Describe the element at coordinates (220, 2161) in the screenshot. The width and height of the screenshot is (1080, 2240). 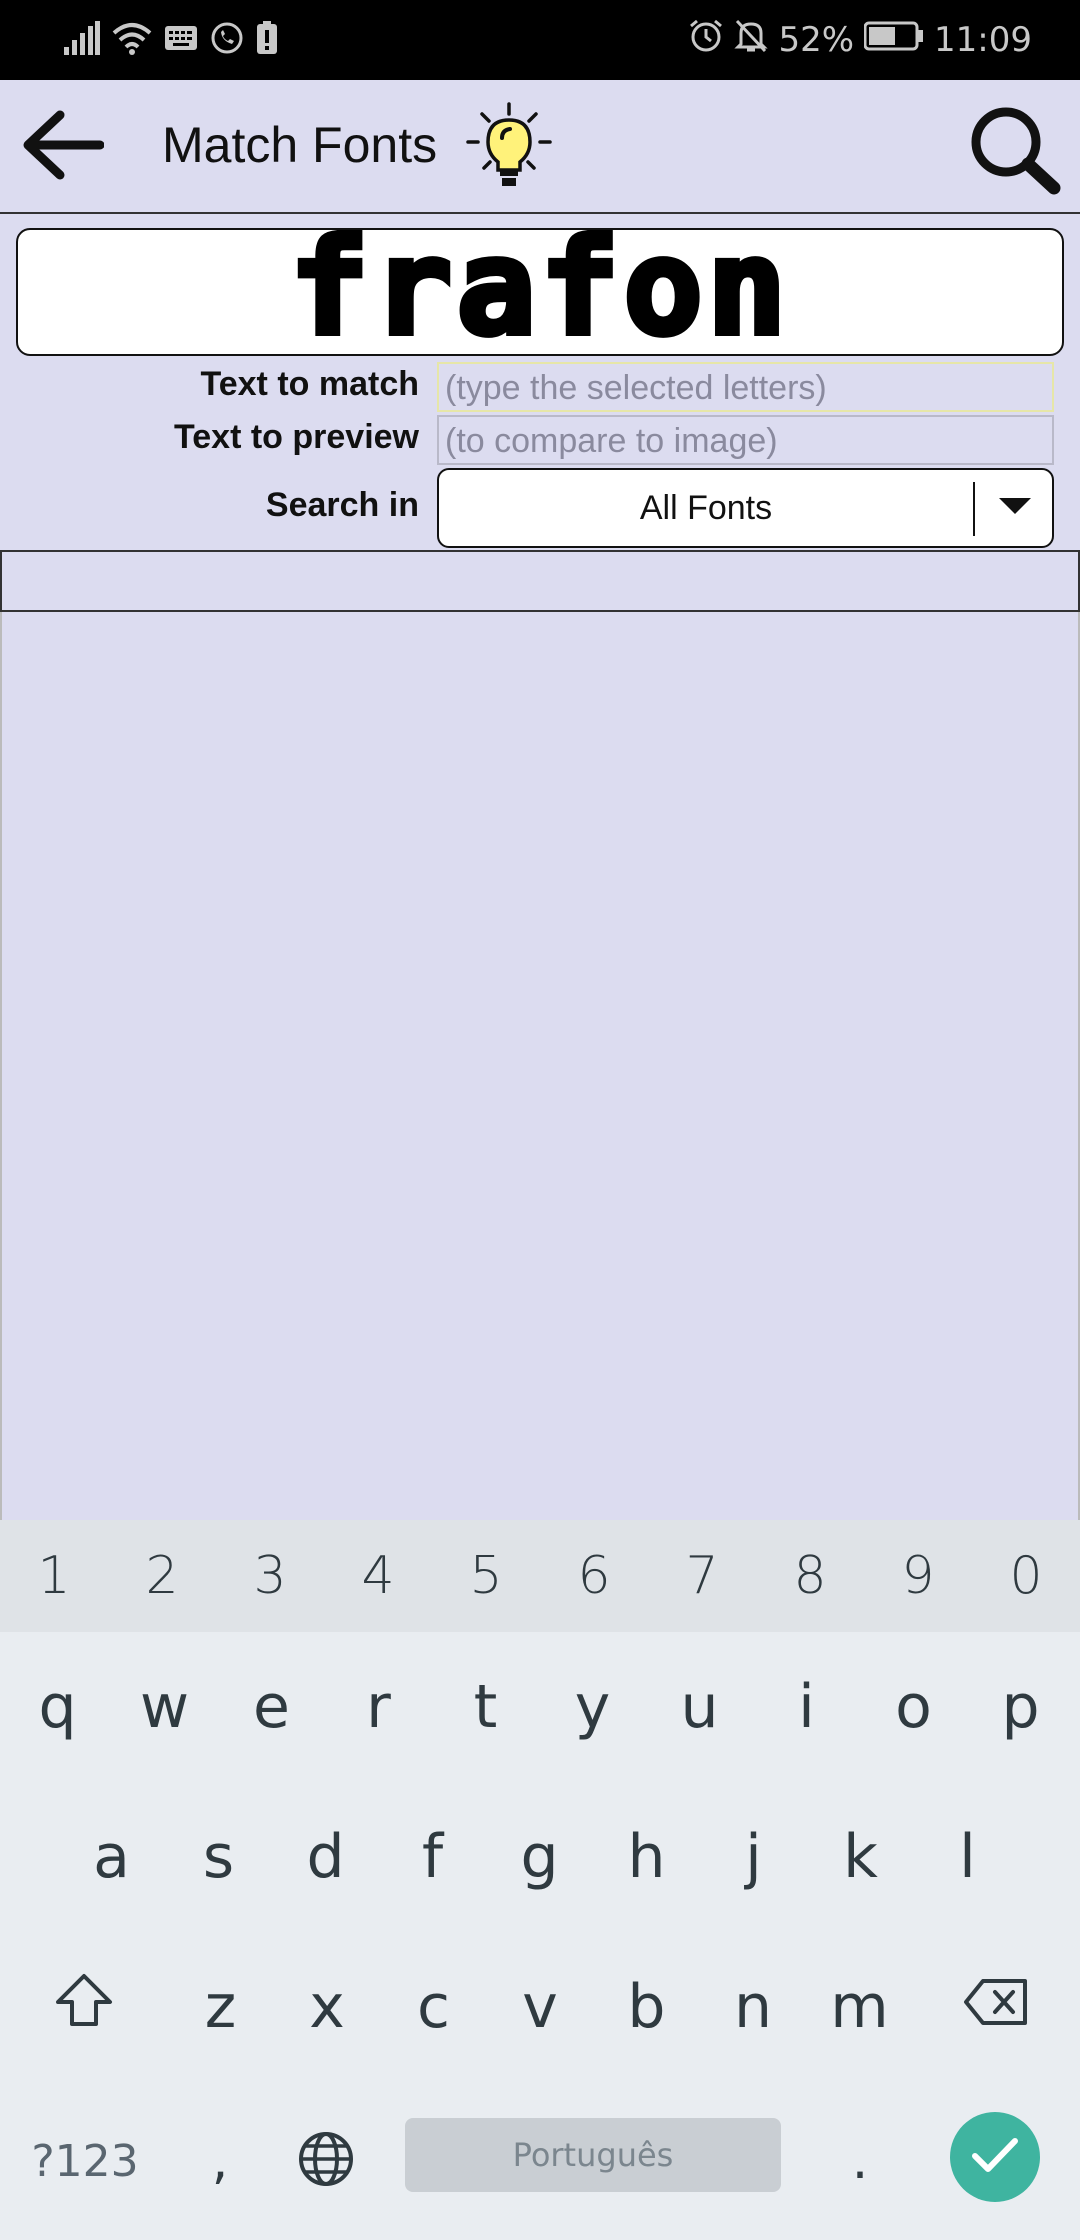
I see `comma-key: ,` at that location.